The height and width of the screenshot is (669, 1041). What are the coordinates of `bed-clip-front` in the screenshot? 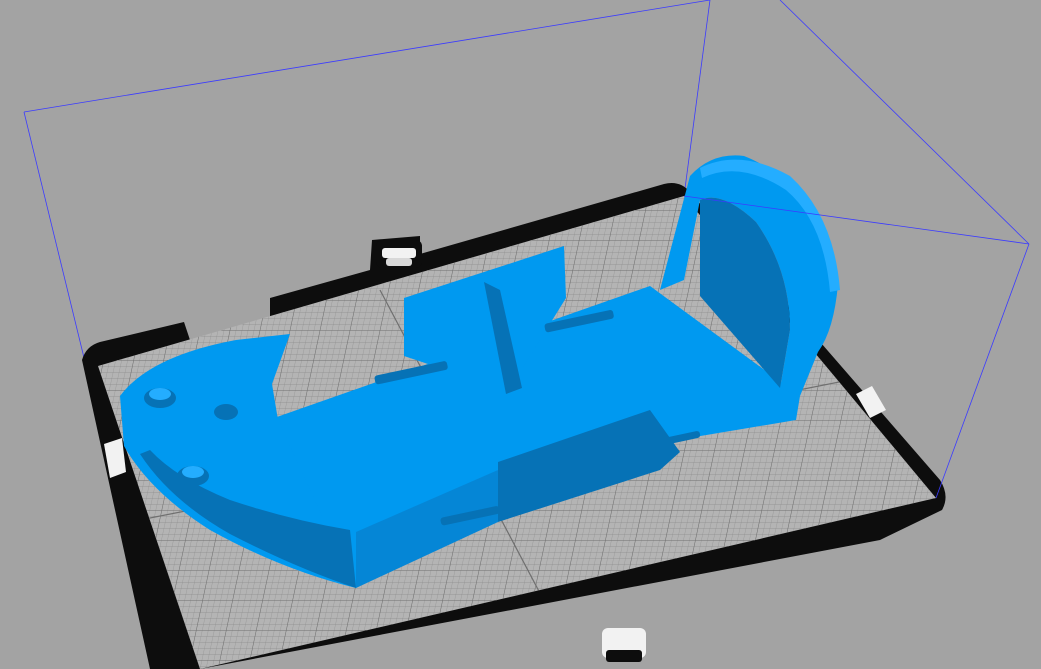 It's located at (624, 645).